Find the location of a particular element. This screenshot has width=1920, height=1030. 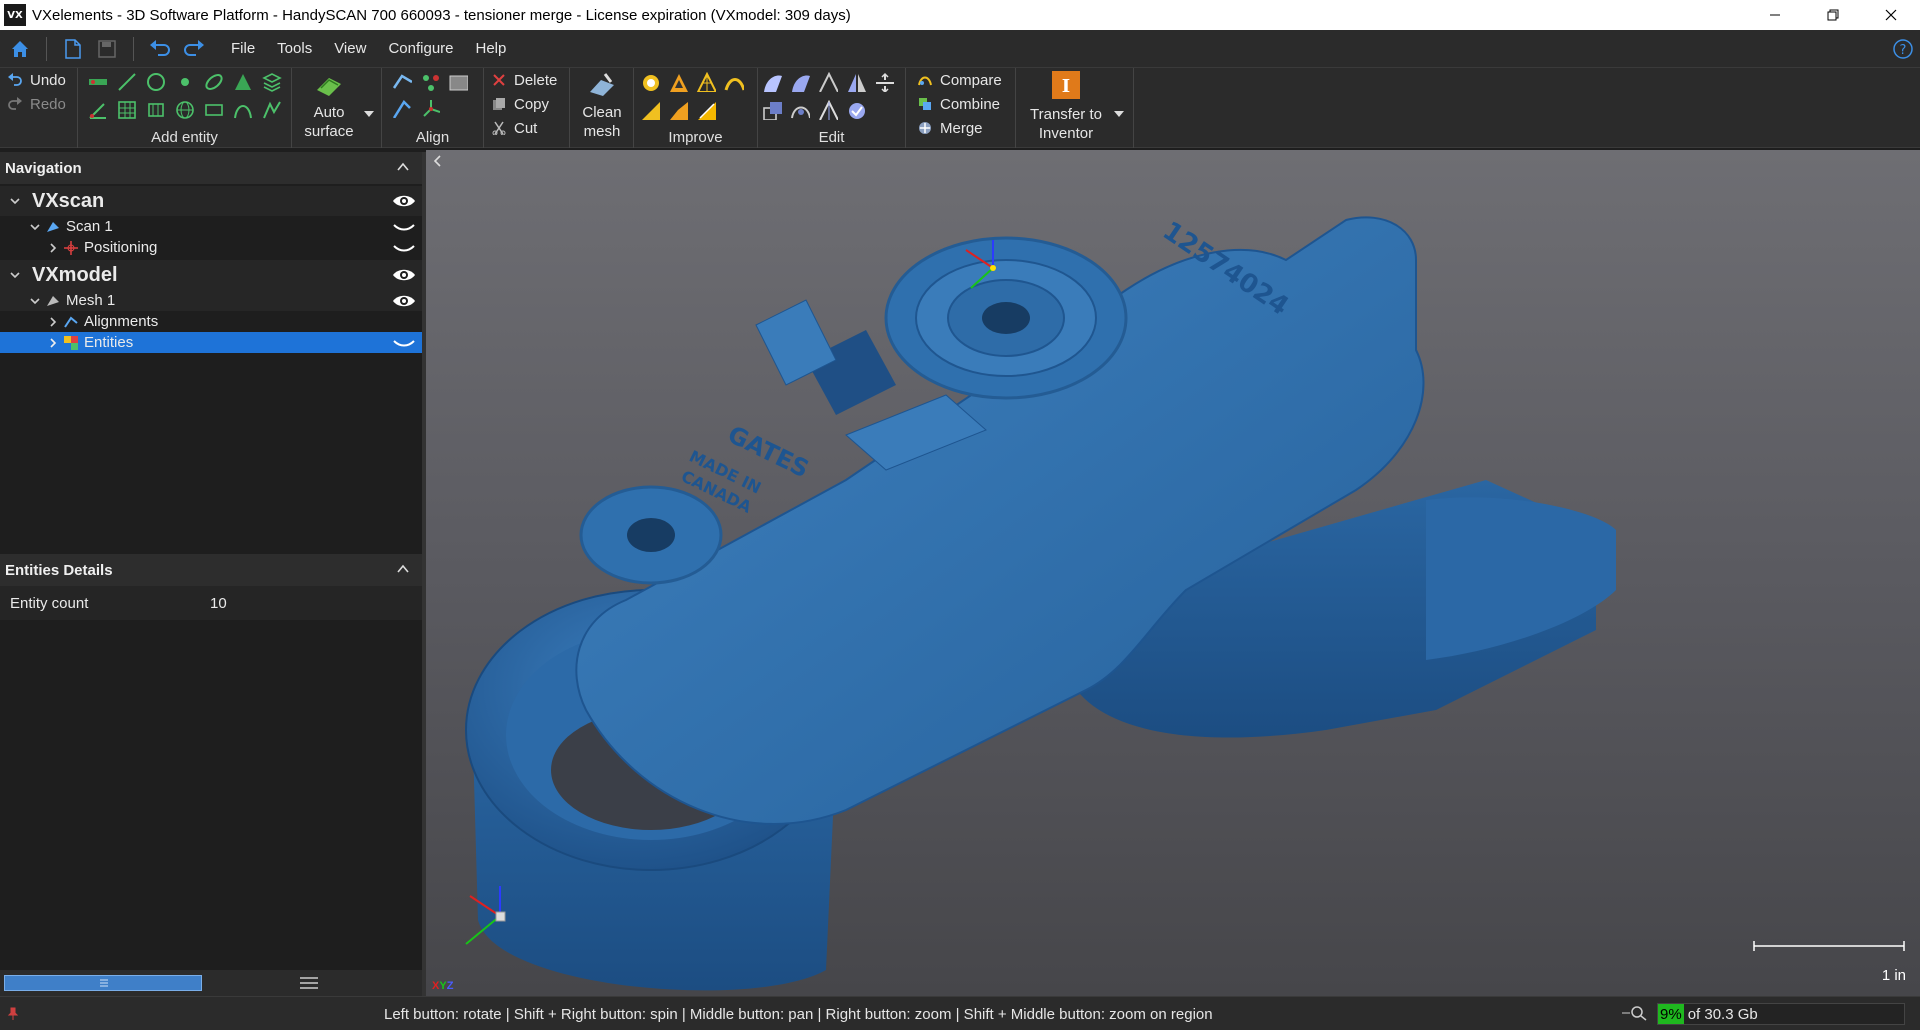

menu-tools: Tools is located at coordinates (294, 48).